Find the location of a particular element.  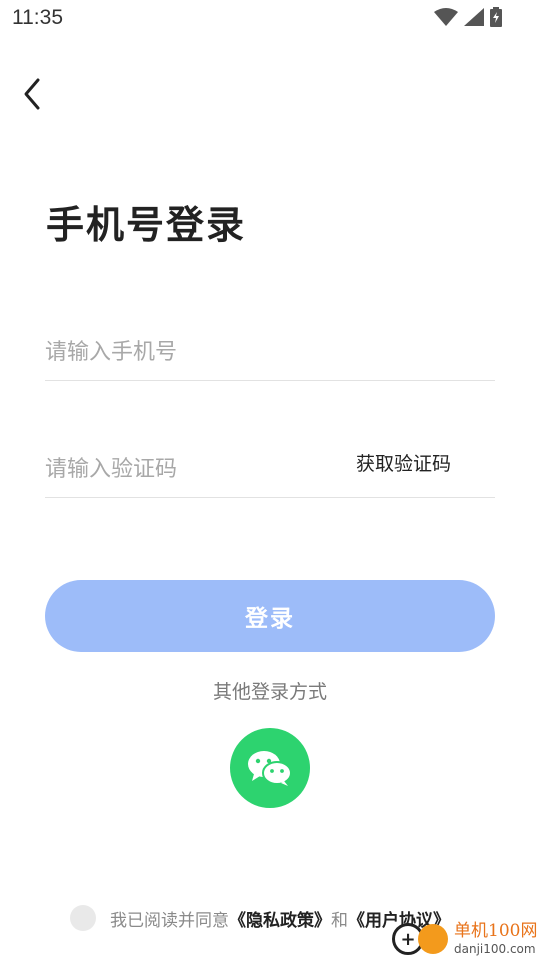

back-button is located at coordinates (33, 94).